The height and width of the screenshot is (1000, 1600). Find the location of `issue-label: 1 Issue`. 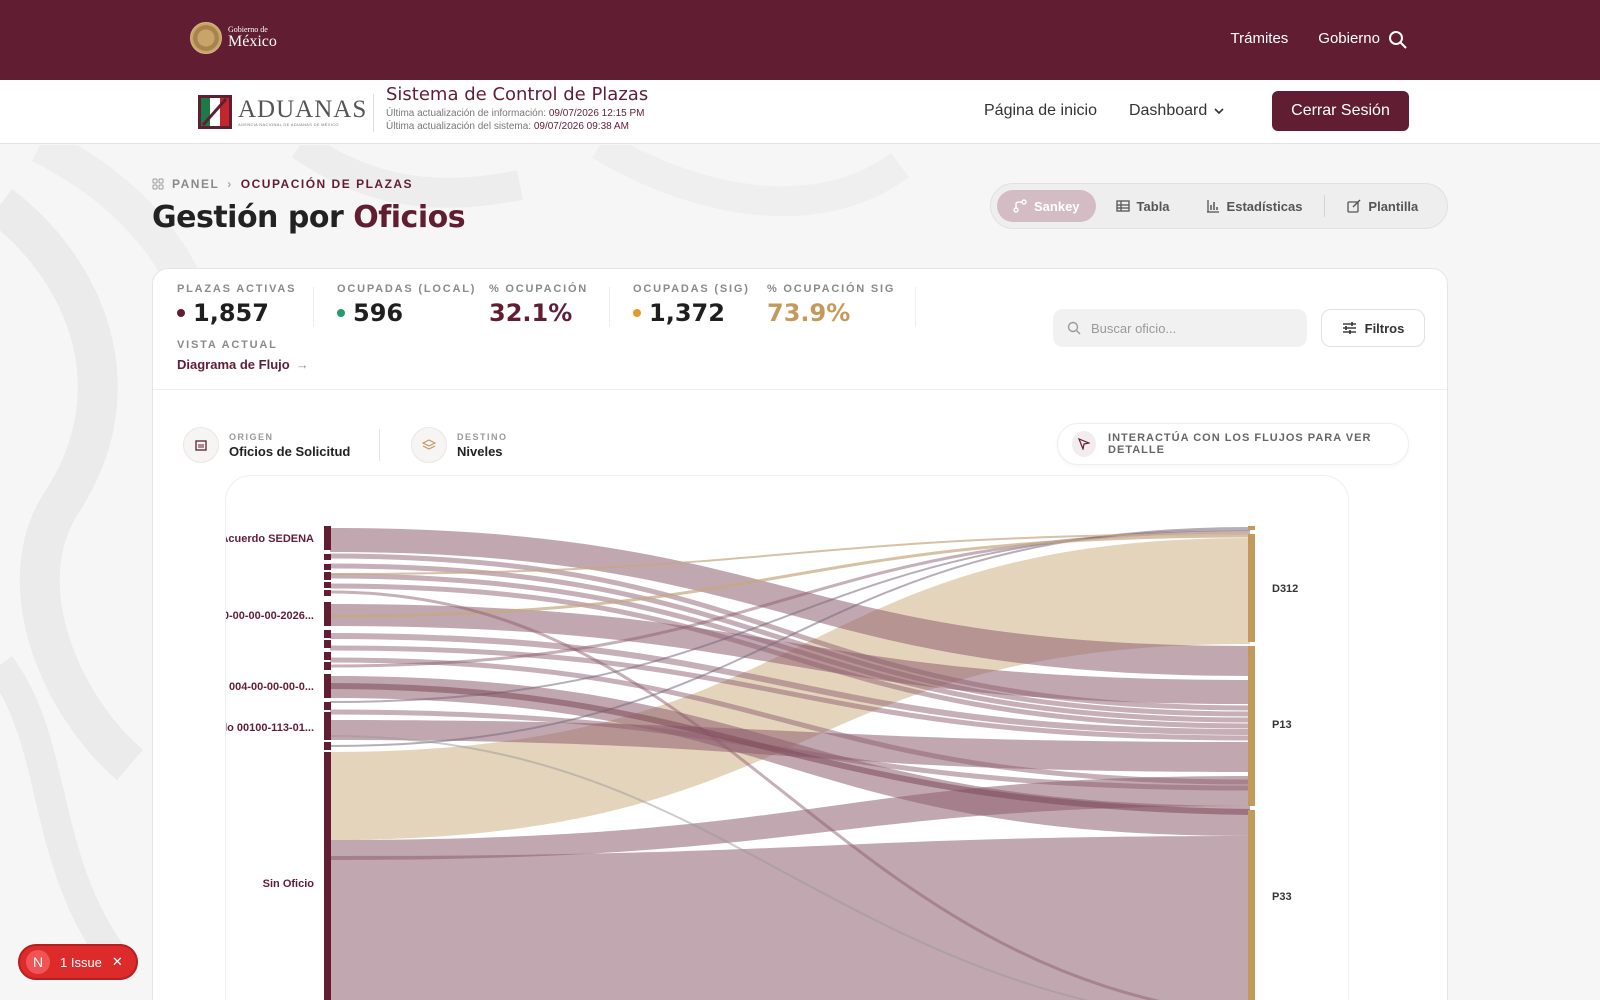

issue-label: 1 Issue is located at coordinates (81, 962).